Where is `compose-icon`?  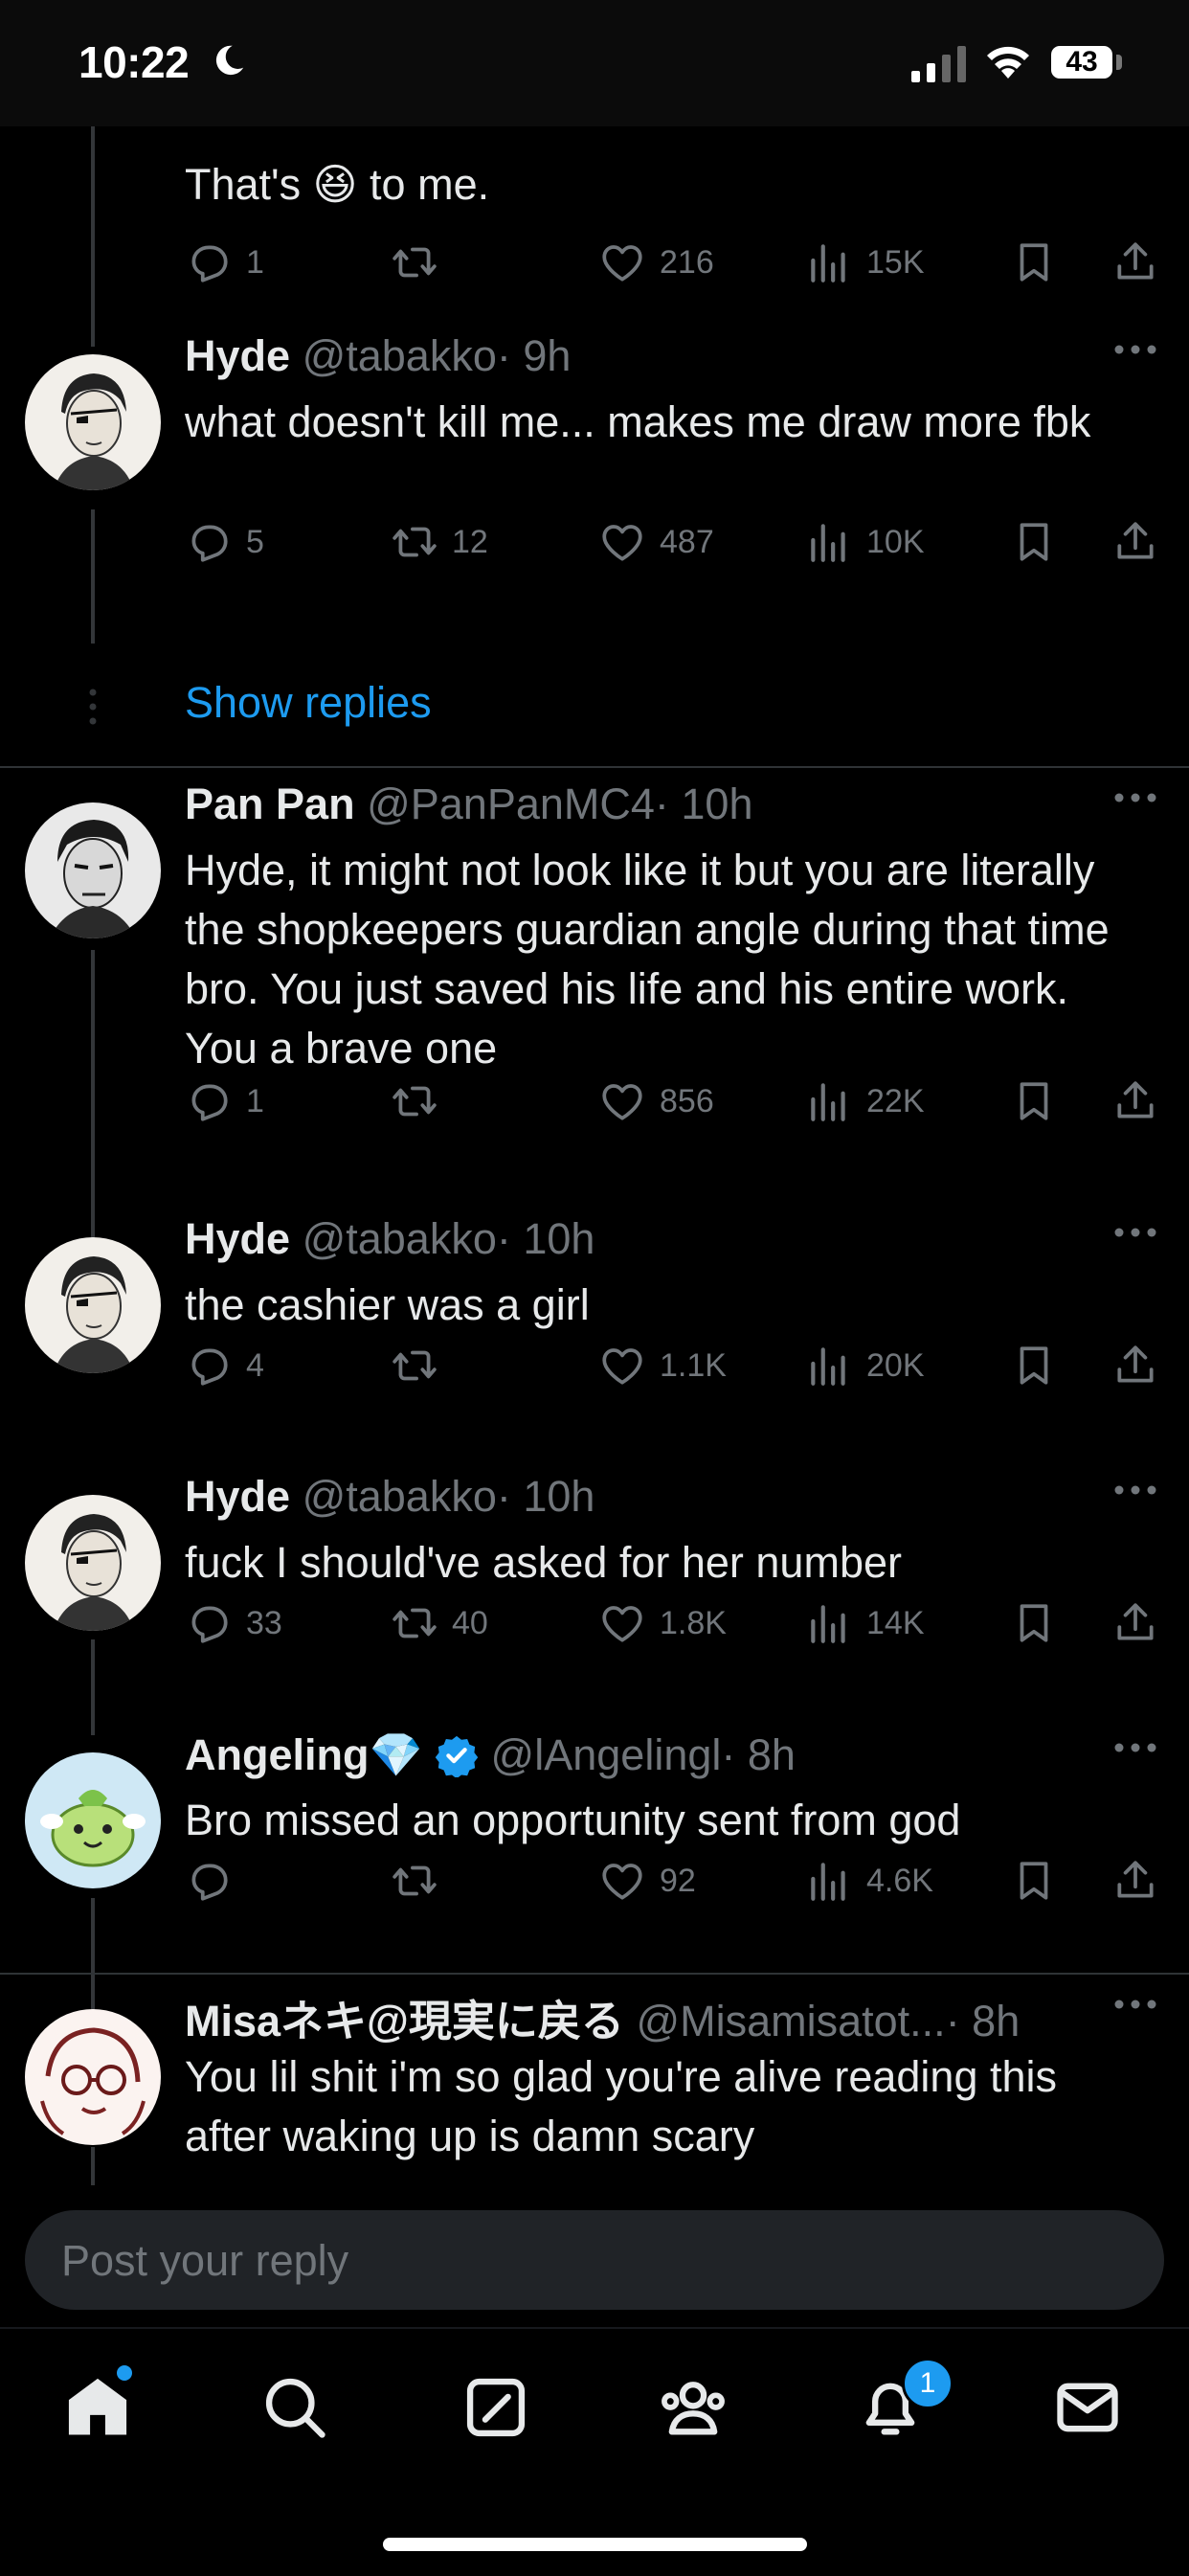
compose-icon is located at coordinates (496, 2407).